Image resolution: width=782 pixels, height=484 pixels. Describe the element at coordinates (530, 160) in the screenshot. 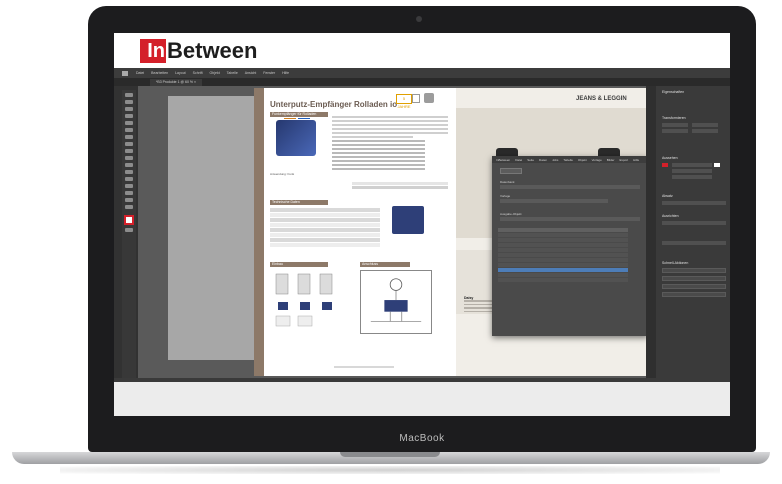

I see `plugin-tab-seite: Seite` at that location.